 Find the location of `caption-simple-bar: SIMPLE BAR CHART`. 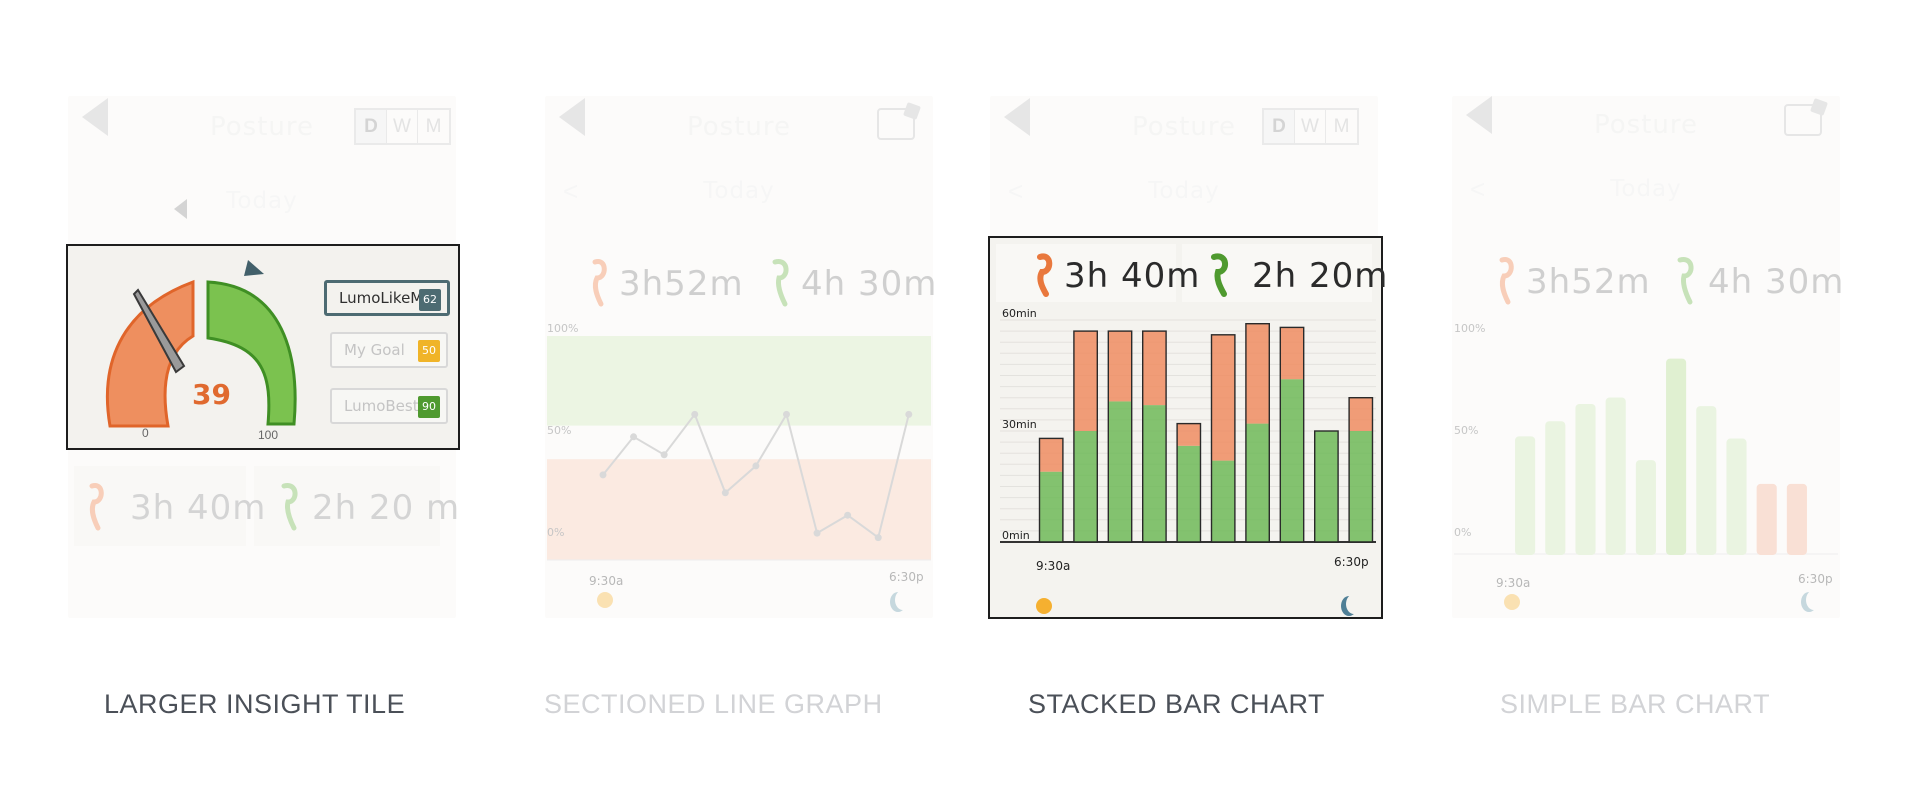

caption-simple-bar: SIMPLE BAR CHART is located at coordinates (1635, 704).